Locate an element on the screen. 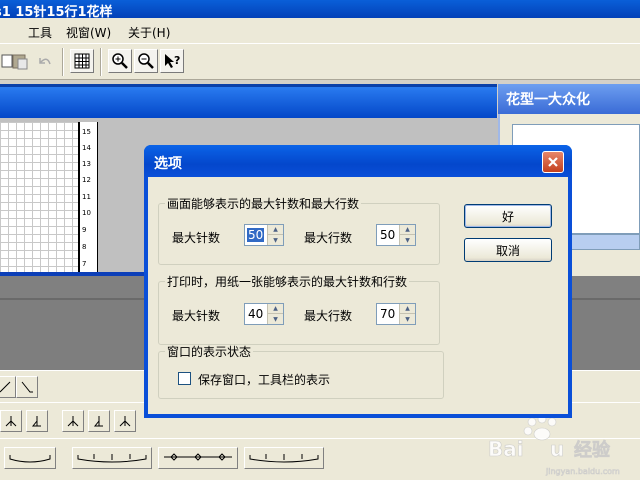 Image resolution: width=640 pixels, height=480 pixels. menu-about: 关于(H) is located at coordinates (149, 32).